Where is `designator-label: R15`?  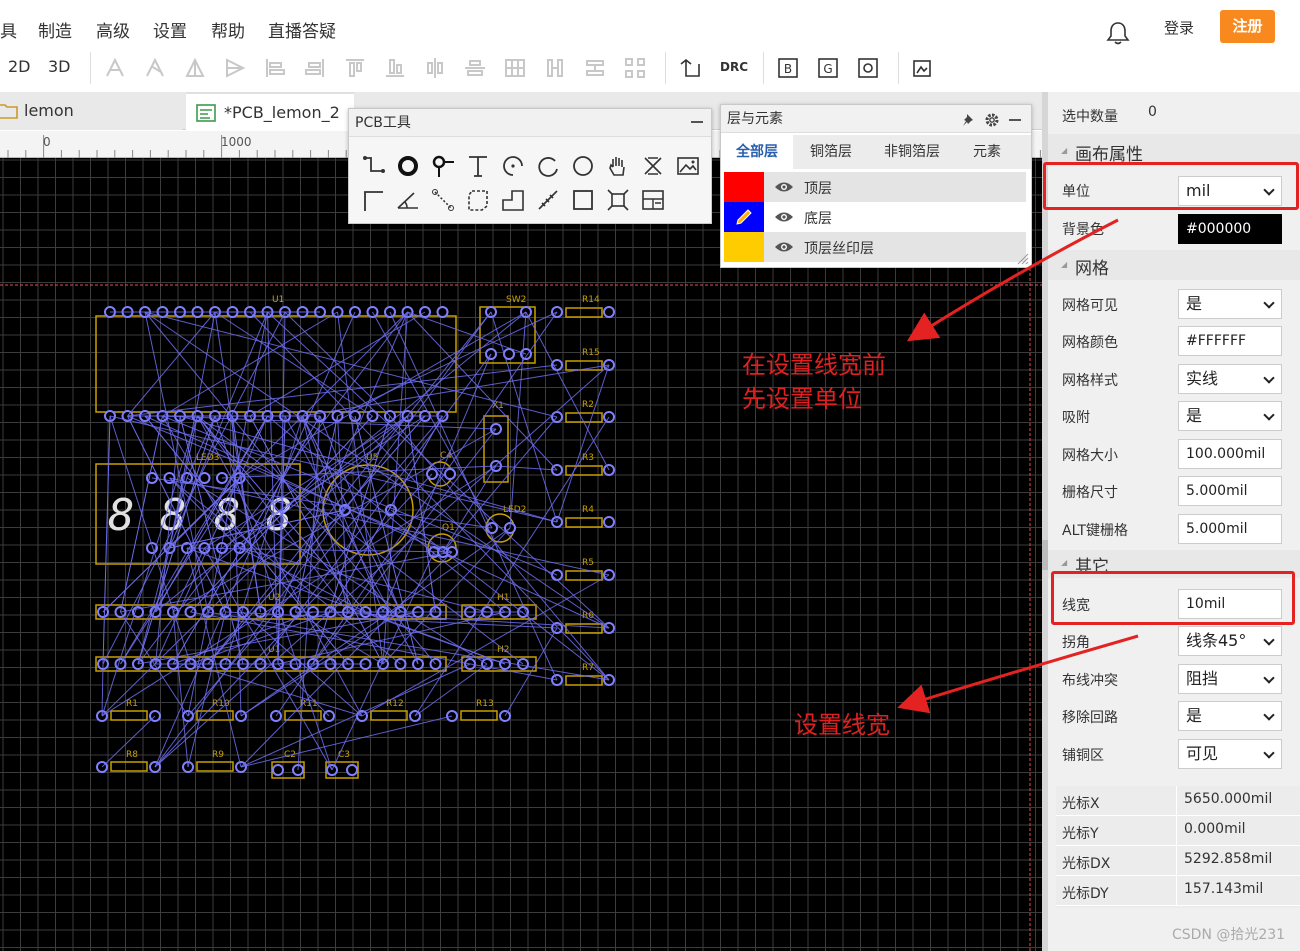 designator-label: R15 is located at coordinates (591, 353).